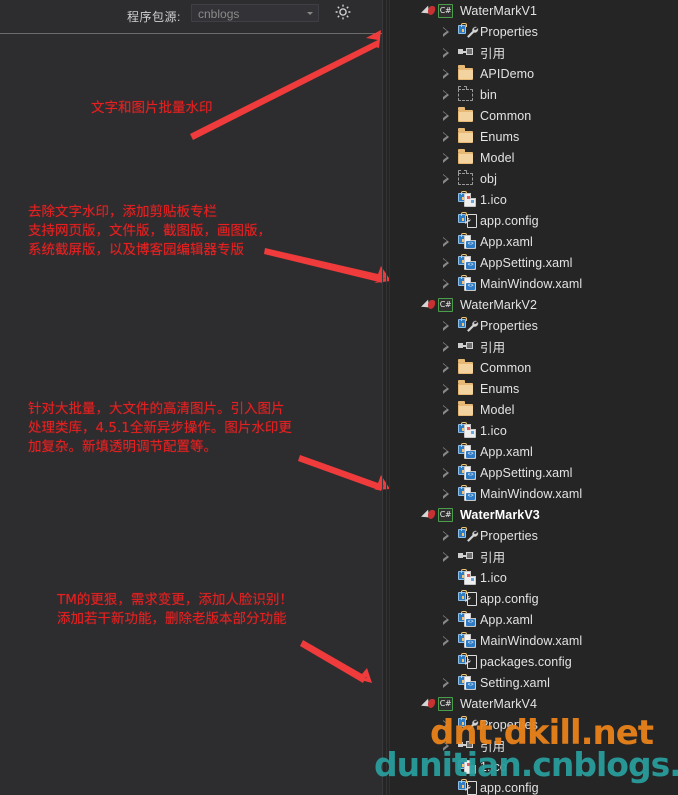 The width and height of the screenshot is (678, 795). What do you see at coordinates (499, 10) in the screenshot?
I see `tree-row-label: WaterMarkV1` at bounding box center [499, 10].